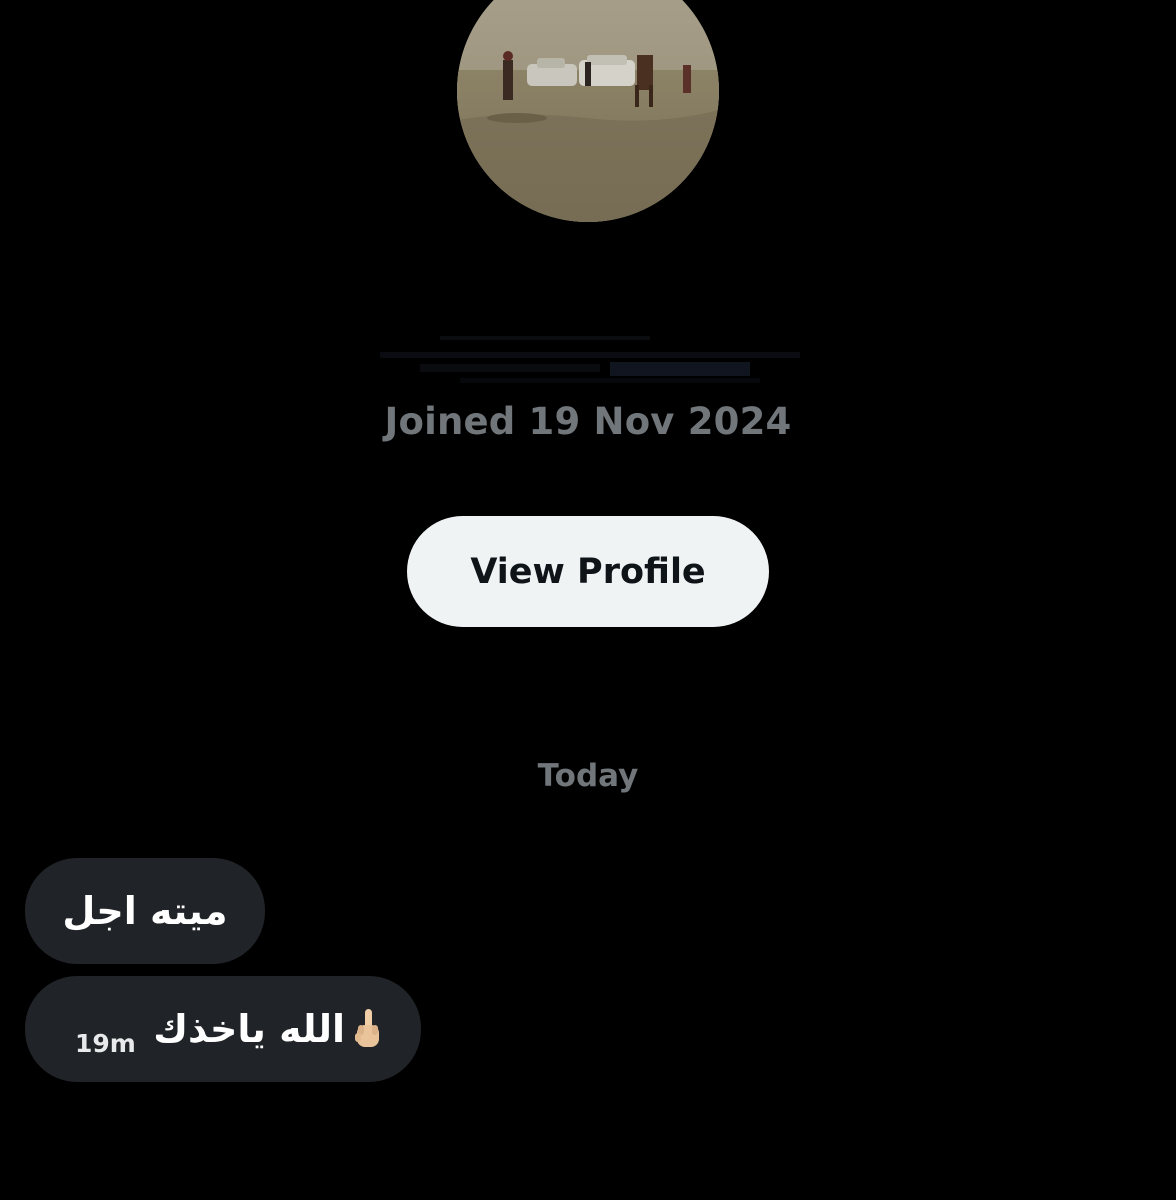 This screenshot has width=1176, height=1200. Describe the element at coordinates (585, 360) in the screenshot. I see `profile-name-redacted` at that location.